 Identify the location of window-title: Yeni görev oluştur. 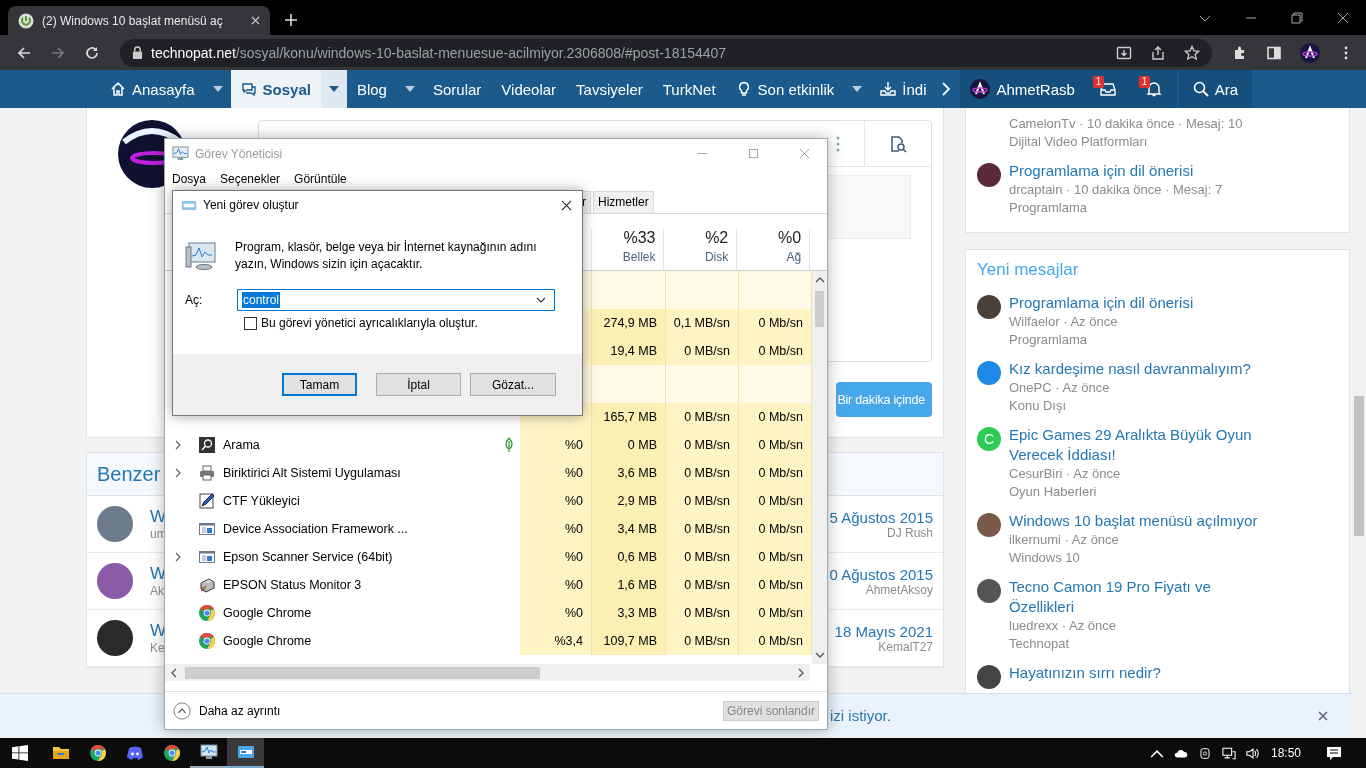
(251, 205).